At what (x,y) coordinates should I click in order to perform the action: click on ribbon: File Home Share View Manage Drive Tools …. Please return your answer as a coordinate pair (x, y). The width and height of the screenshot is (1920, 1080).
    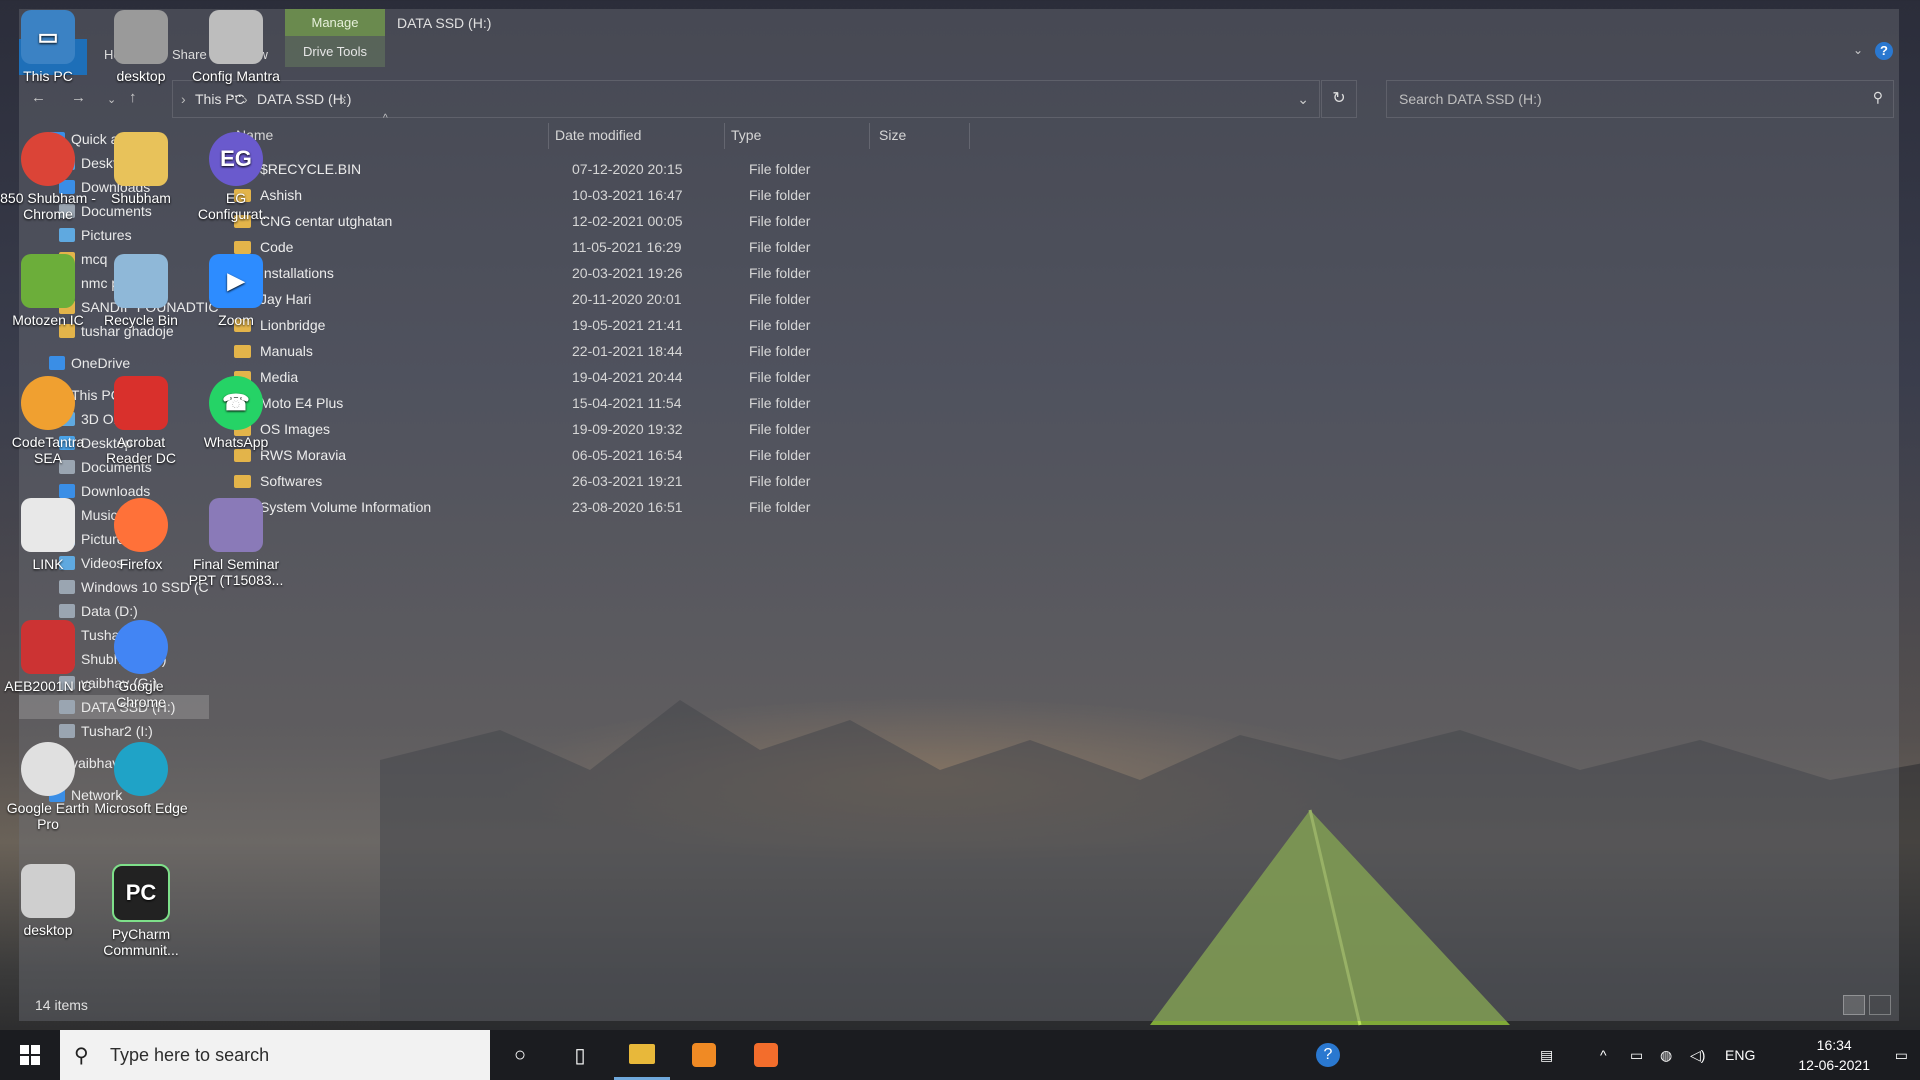
    Looking at the image, I should click on (959, 42).